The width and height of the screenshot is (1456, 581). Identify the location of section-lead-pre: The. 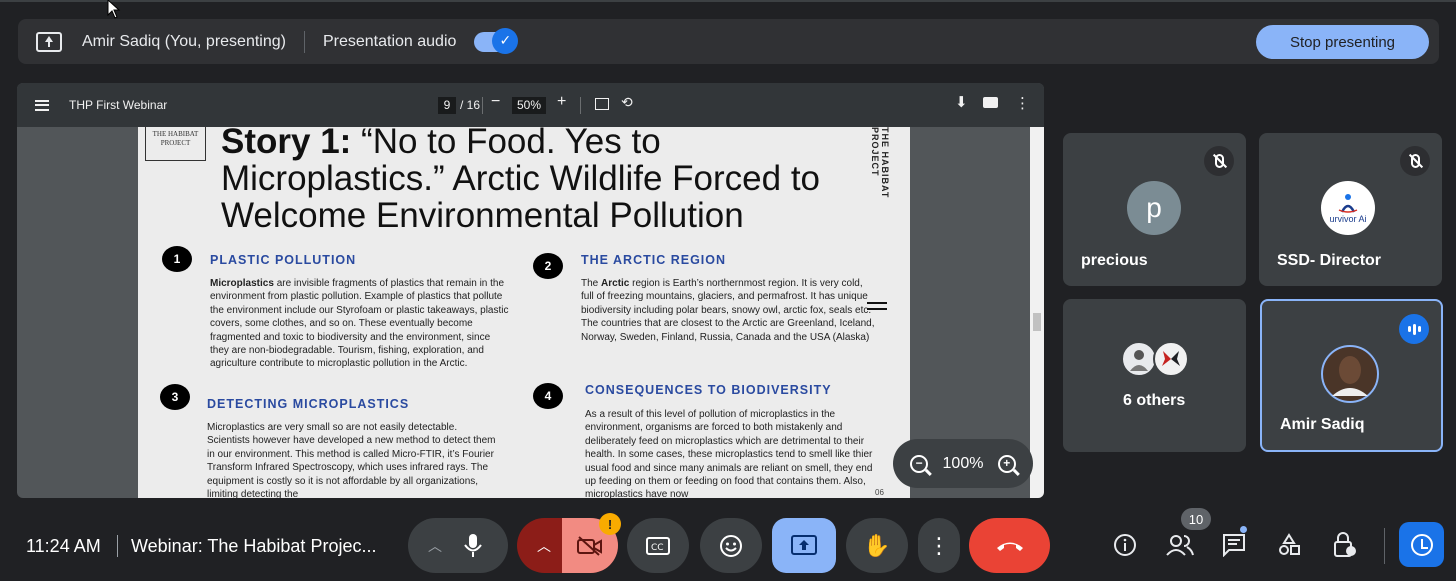
(591, 283).